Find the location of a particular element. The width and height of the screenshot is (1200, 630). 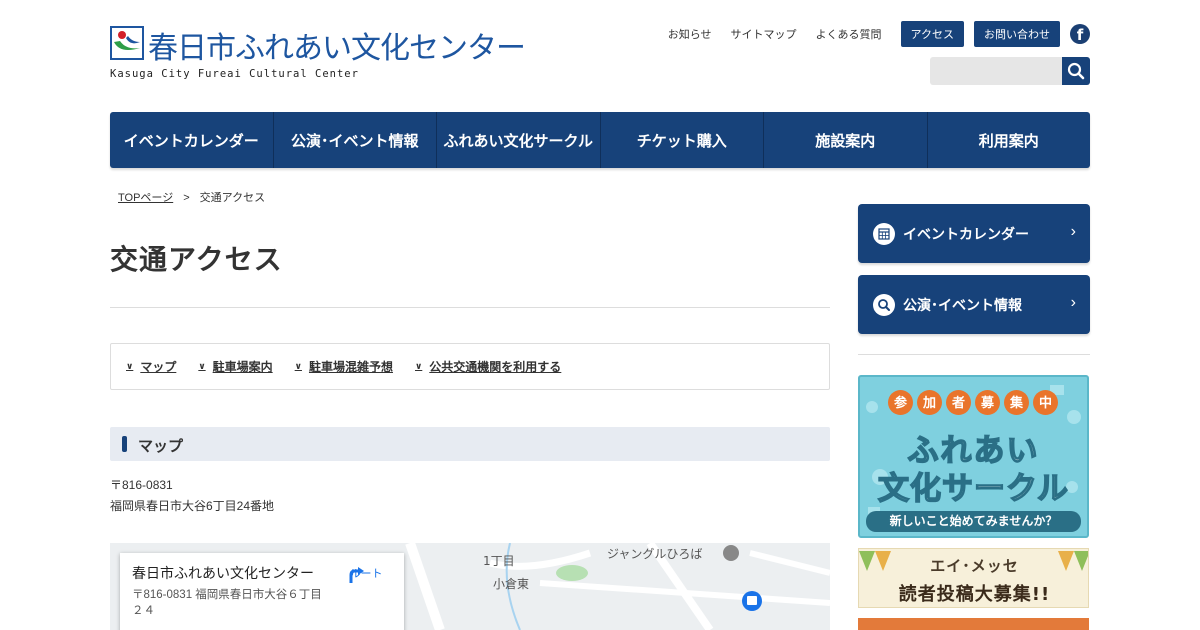

culture-circle-banner: 参 加 者 募 集 中 ふれあい 文化サークル 新しいこと始めてみませんか？ is located at coordinates (973, 456).